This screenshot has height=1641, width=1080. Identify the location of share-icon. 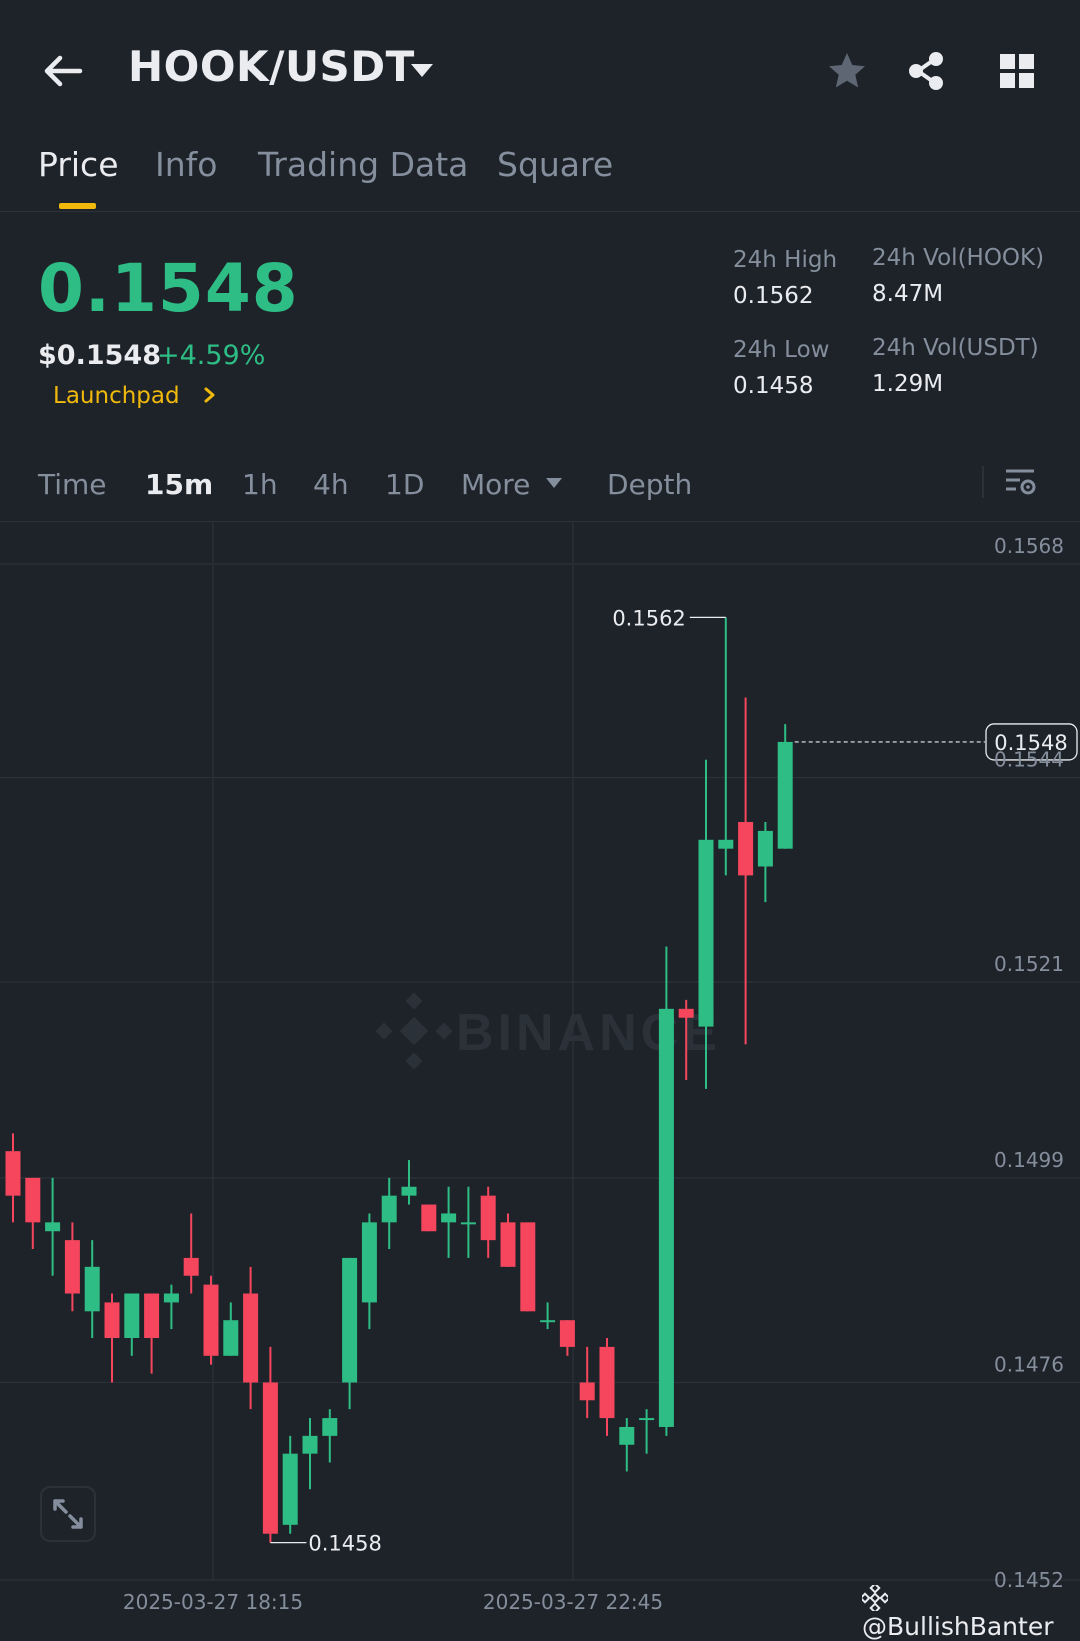
(926, 71).